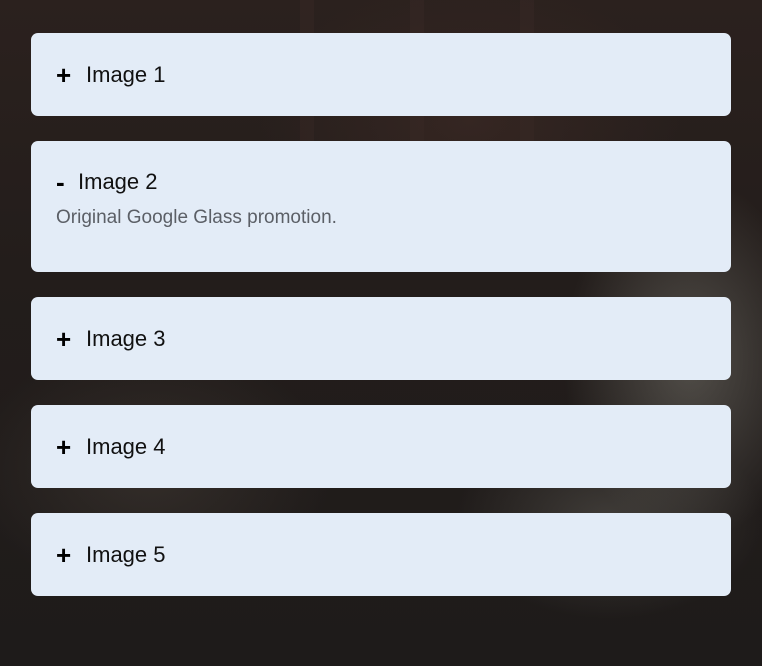 Image resolution: width=762 pixels, height=666 pixels. I want to click on accordion-item-image-5: + Image 5, so click(381, 554).